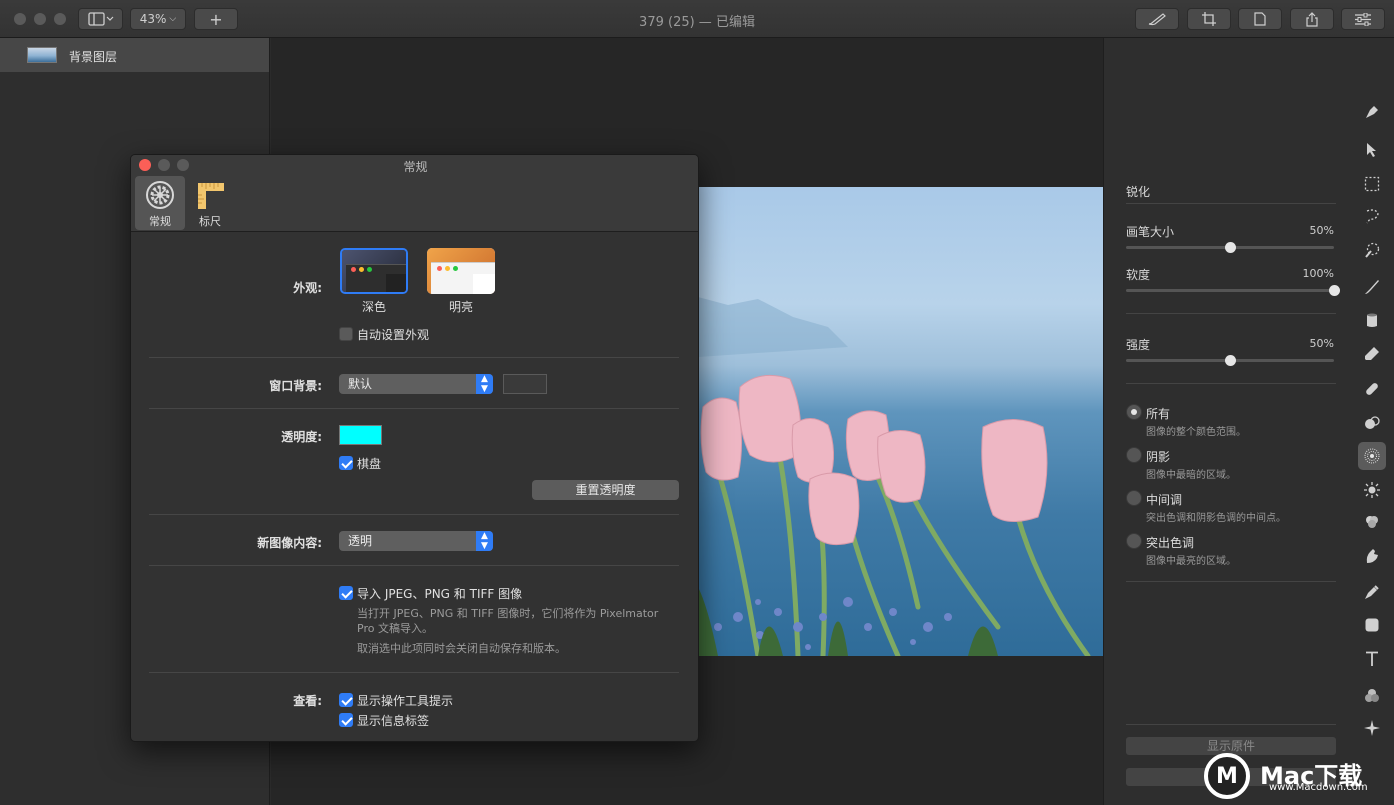 This screenshot has height=805, width=1394. Describe the element at coordinates (1372, 216) in the screenshot. I see `lasso-tool-icon` at that location.